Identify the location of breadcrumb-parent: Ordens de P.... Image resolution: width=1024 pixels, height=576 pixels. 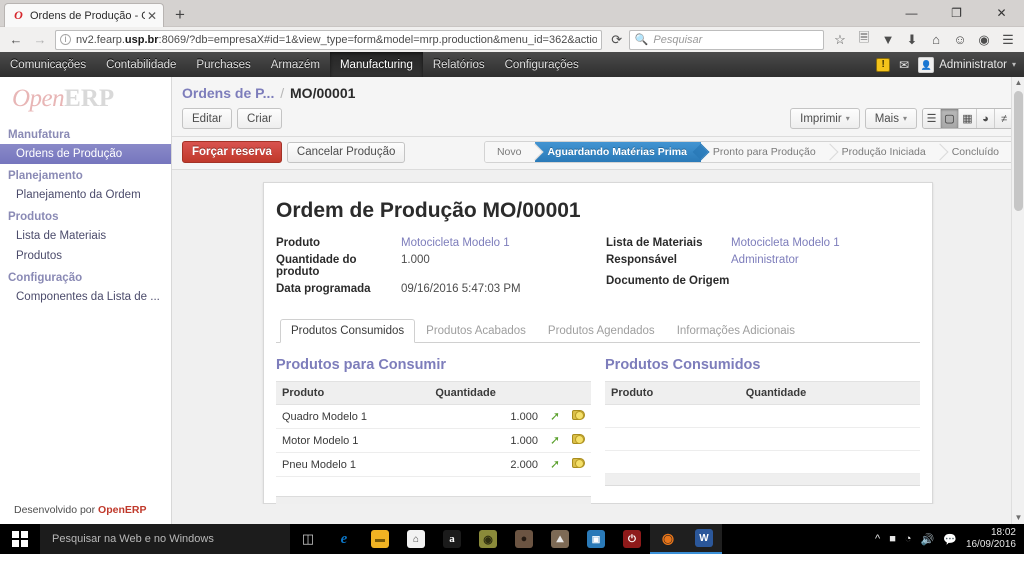
(228, 93).